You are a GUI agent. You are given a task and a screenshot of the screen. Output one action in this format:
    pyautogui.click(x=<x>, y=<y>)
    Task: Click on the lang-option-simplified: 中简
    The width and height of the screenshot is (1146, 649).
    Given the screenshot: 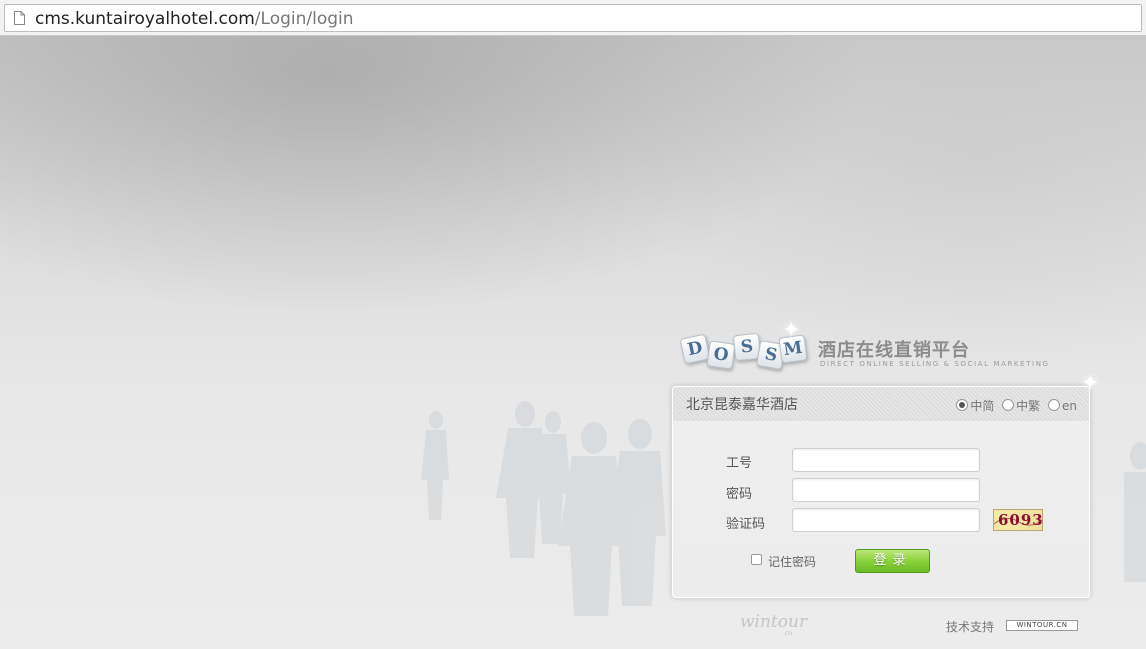 What is the action you would take?
    pyautogui.click(x=975, y=405)
    